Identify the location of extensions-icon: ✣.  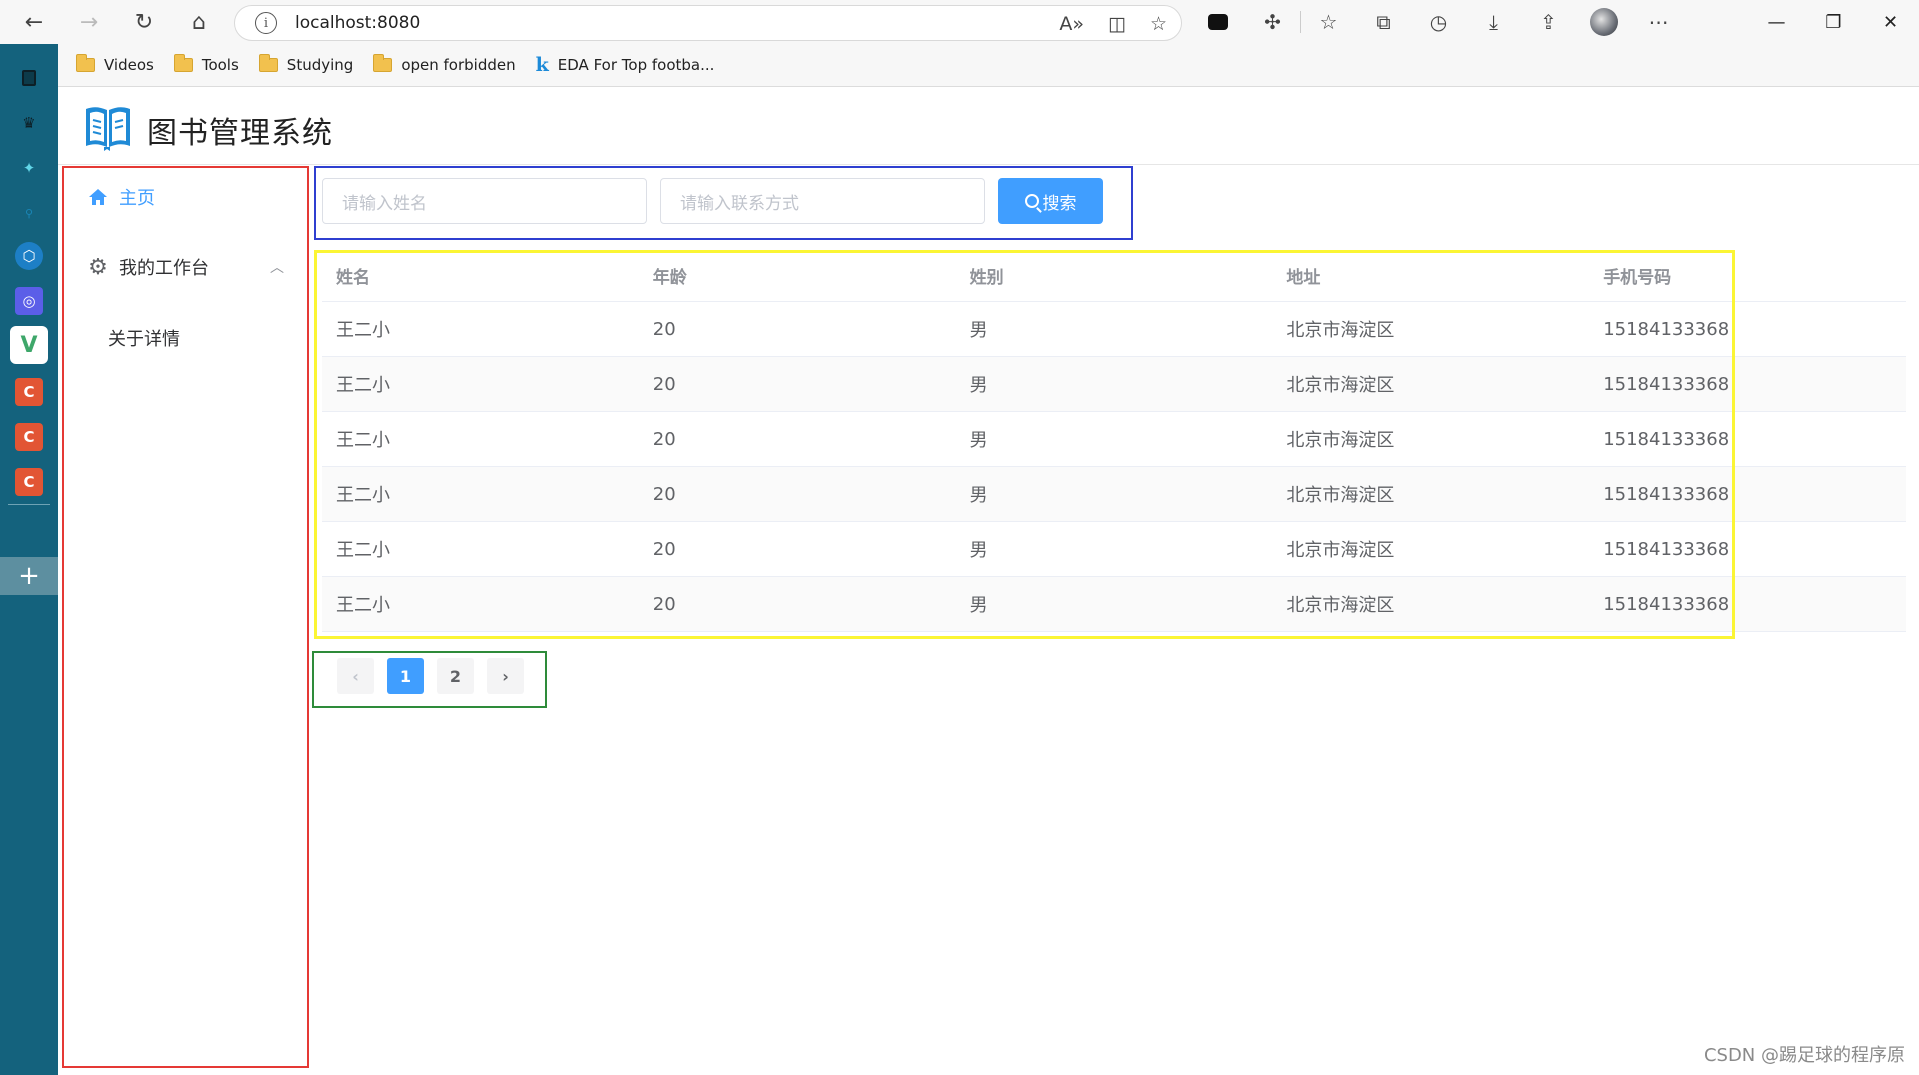
(1272, 22).